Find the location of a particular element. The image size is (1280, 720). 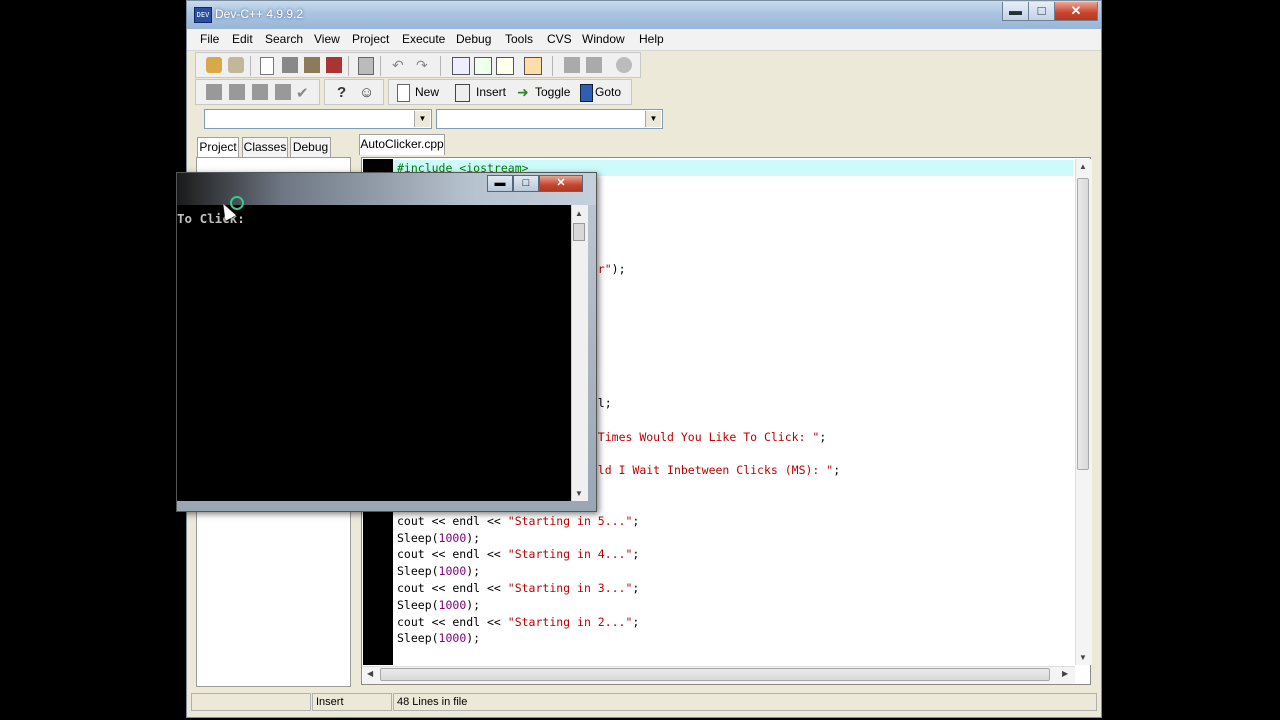

status-mode: Insert is located at coordinates (352, 702).